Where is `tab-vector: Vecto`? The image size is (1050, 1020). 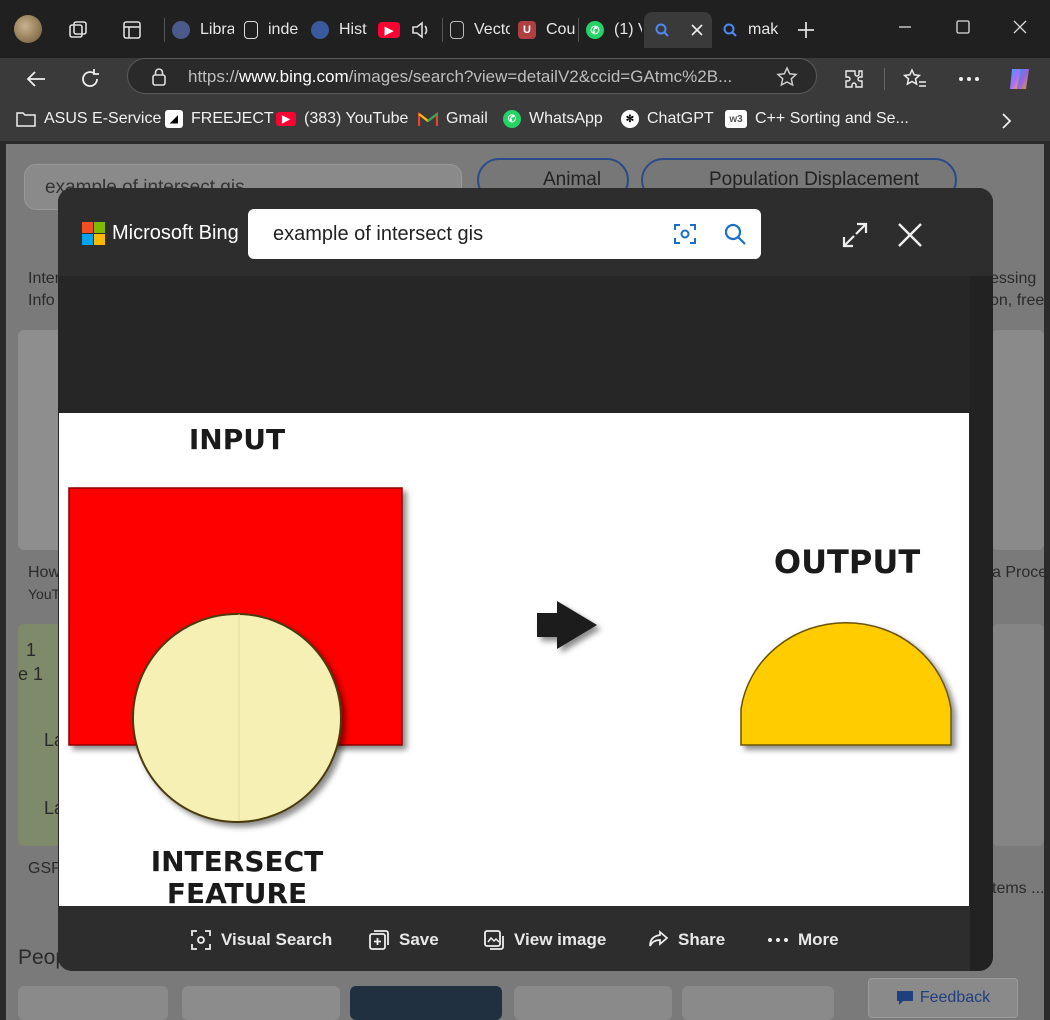 tab-vector: Vecto is located at coordinates (480, 30).